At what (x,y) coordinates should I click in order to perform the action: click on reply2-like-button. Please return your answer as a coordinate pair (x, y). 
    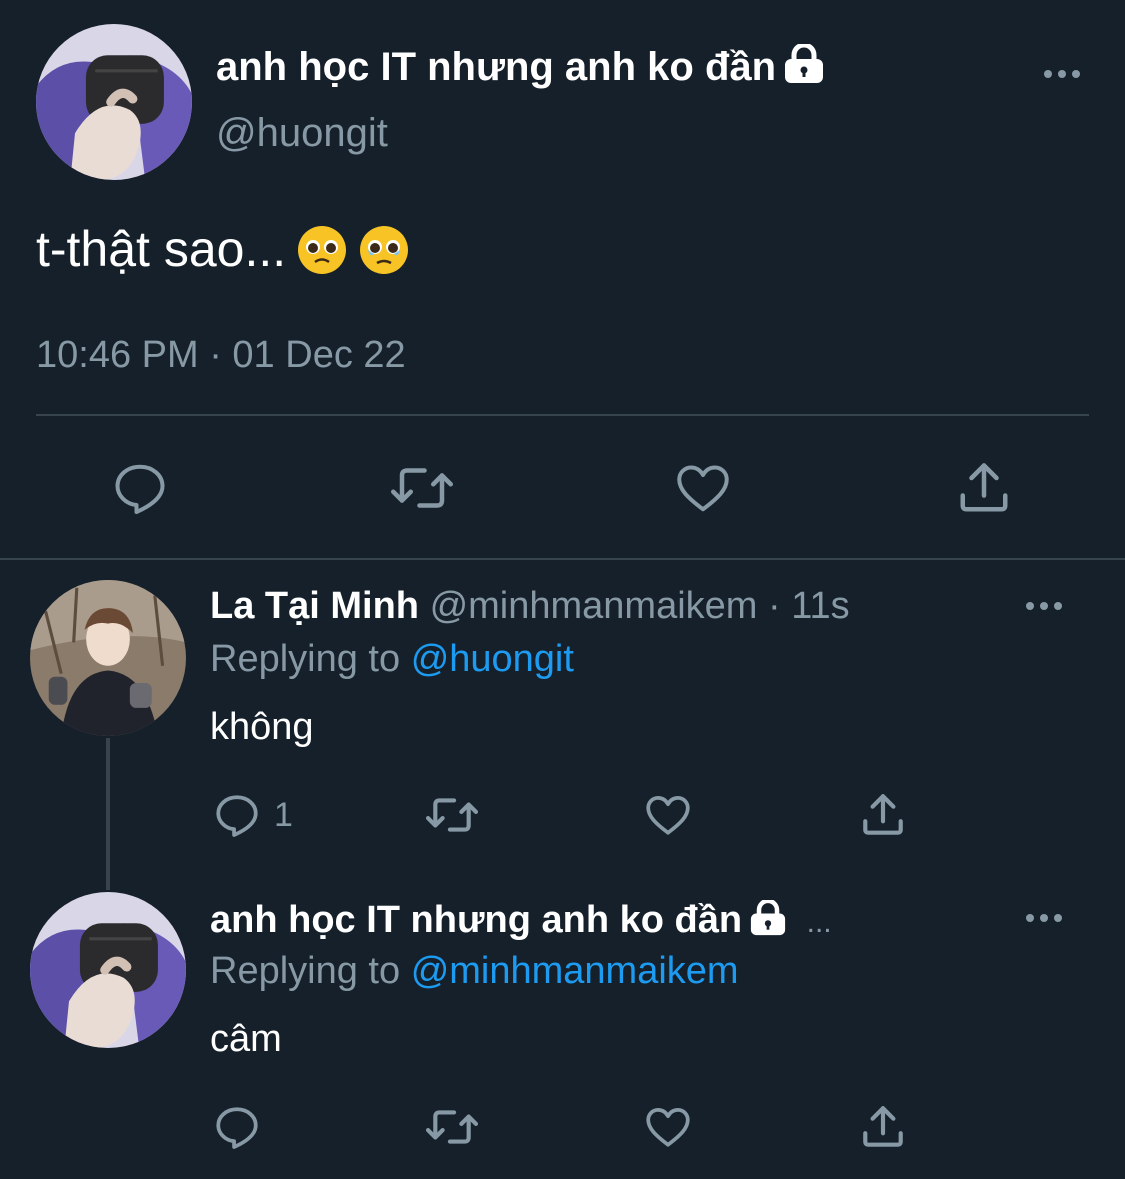
    Looking at the image, I should click on (668, 1127).